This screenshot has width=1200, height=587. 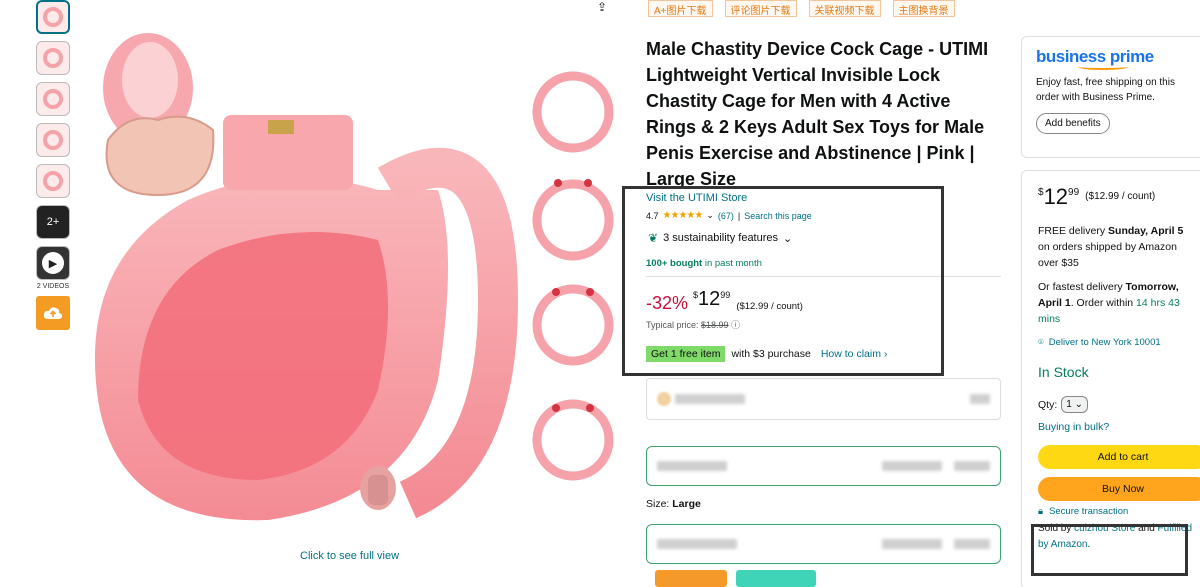 I want to click on deliver-to-text: Deliver to New York 10001, so click(x=1104, y=342).